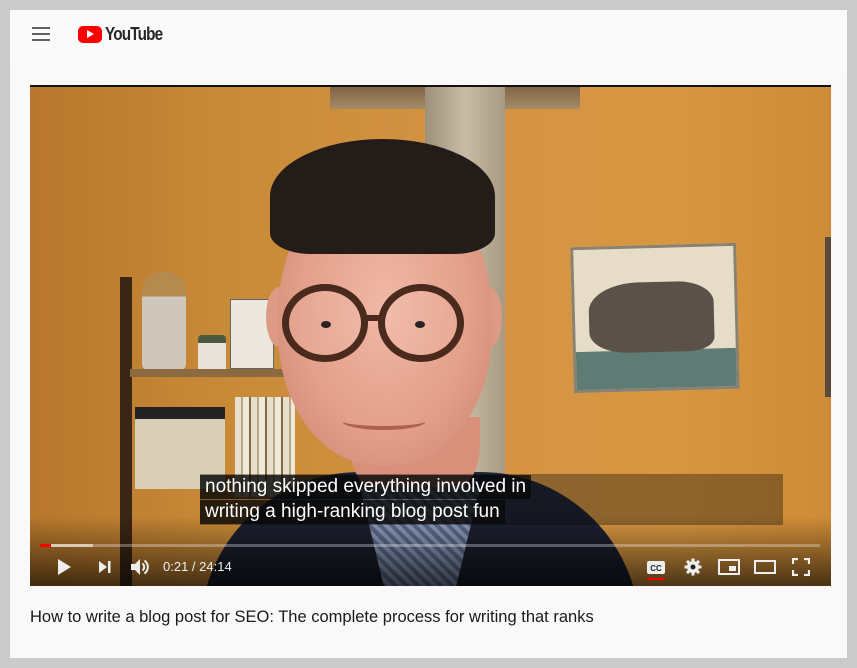 This screenshot has width=857, height=668. I want to click on volume-icon, so click(140, 567).